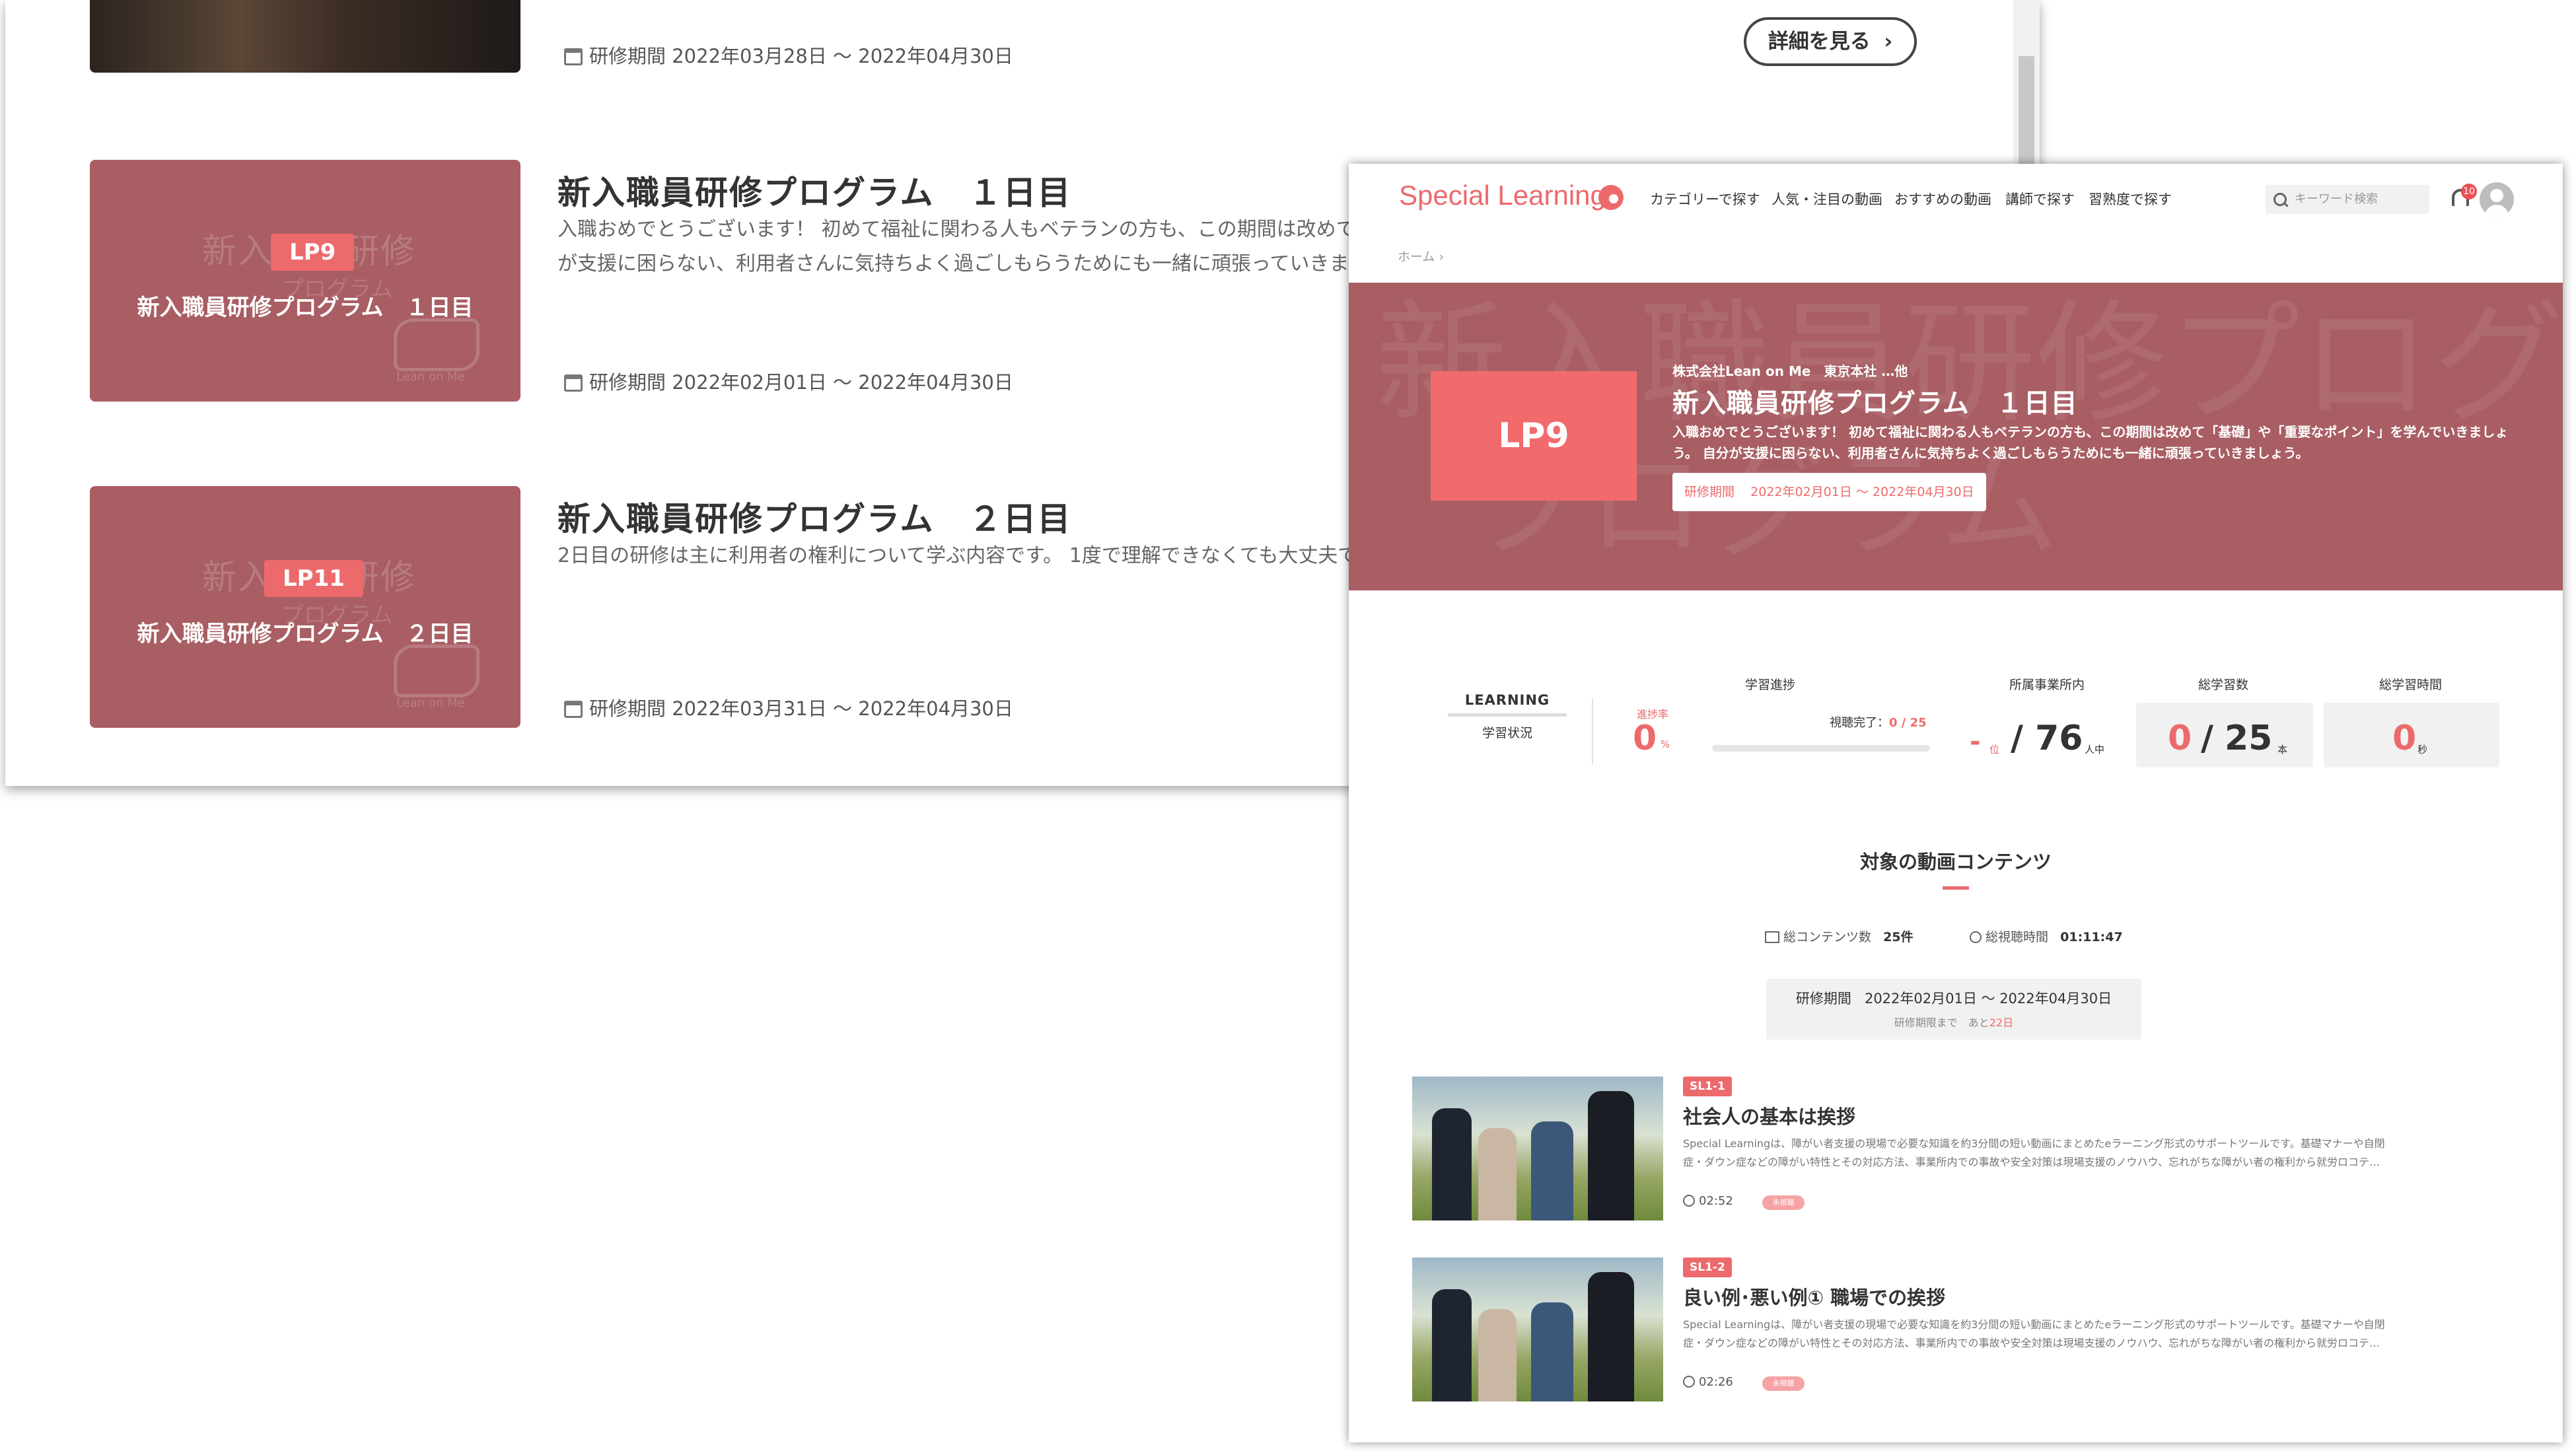 The height and width of the screenshot is (1451, 2576). I want to click on notification-badge: 10, so click(2469, 191).